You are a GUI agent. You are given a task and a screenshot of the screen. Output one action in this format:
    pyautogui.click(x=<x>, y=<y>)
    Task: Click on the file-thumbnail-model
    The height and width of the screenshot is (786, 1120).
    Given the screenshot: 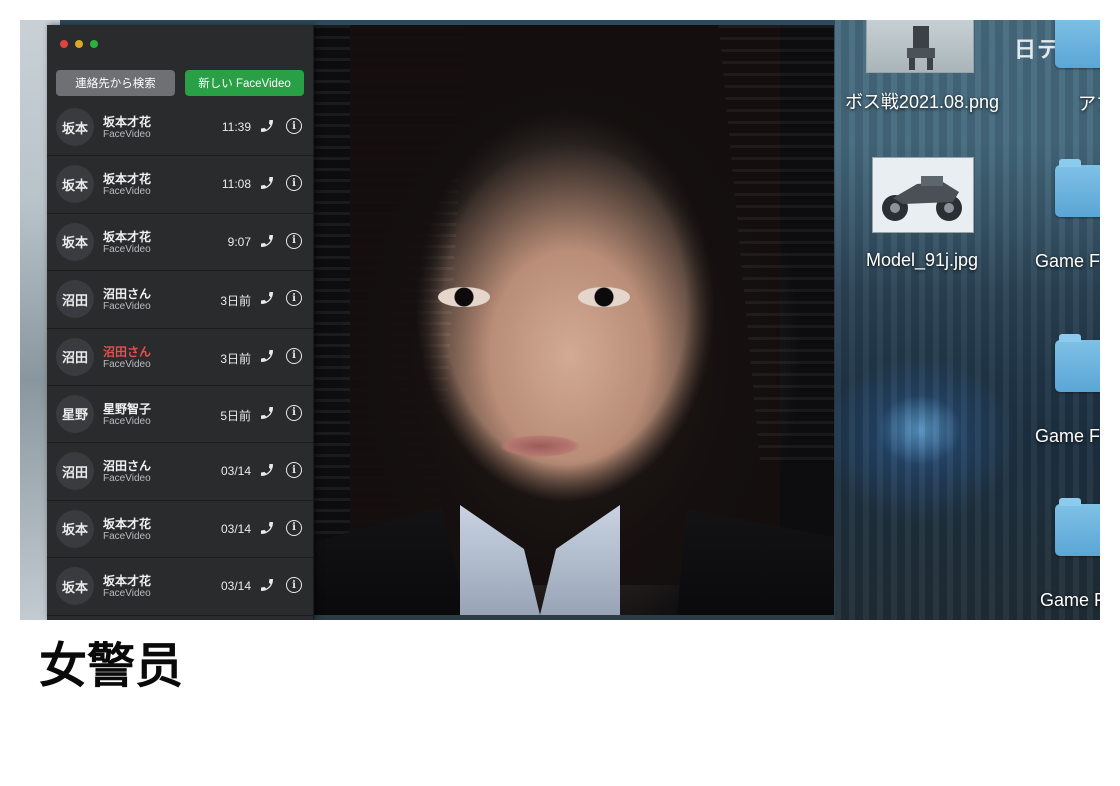 What is the action you would take?
    pyautogui.click(x=923, y=195)
    